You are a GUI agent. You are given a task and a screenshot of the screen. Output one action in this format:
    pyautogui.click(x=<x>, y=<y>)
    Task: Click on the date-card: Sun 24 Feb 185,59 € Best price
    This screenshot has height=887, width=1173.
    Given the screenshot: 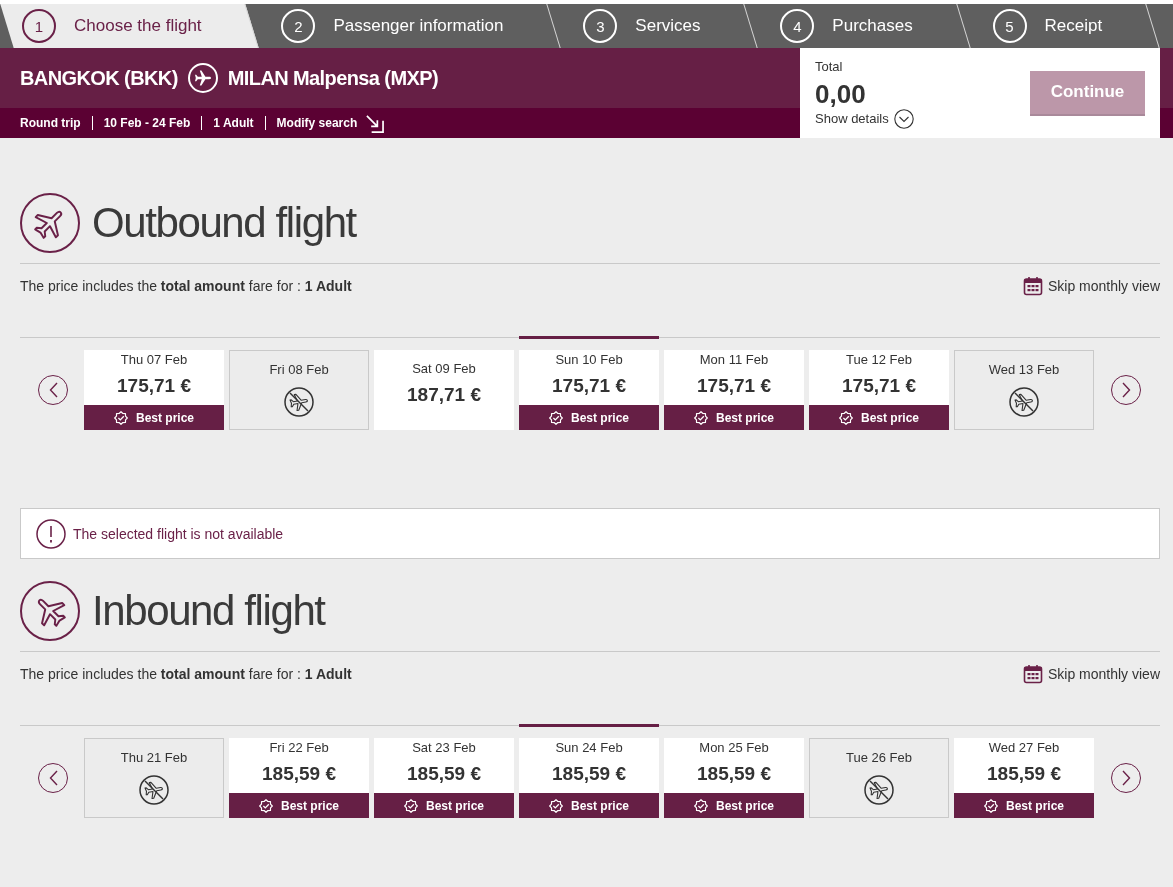 What is the action you would take?
    pyautogui.click(x=589, y=778)
    